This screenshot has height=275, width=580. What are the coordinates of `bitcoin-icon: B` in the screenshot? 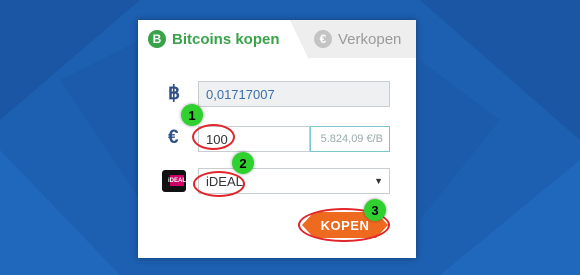 It's located at (157, 39).